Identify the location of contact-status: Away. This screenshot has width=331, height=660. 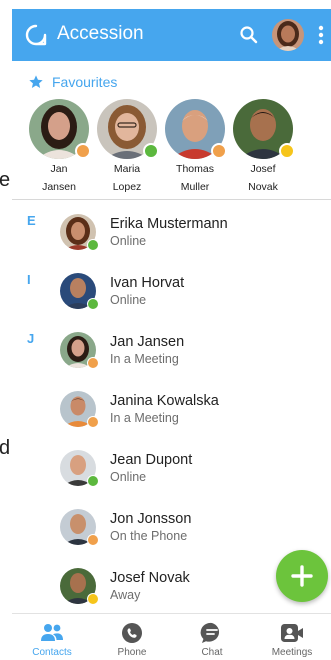
(125, 595).